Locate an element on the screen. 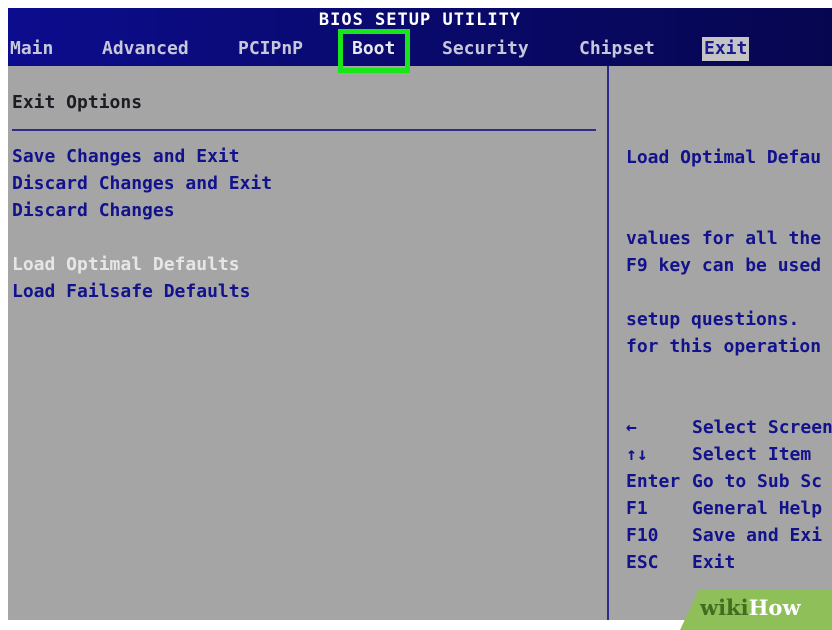 Image resolution: width=832 pixels, height=630 pixels. help-text-f9: F9 key can be used for this operation is located at coordinates (729, 306).